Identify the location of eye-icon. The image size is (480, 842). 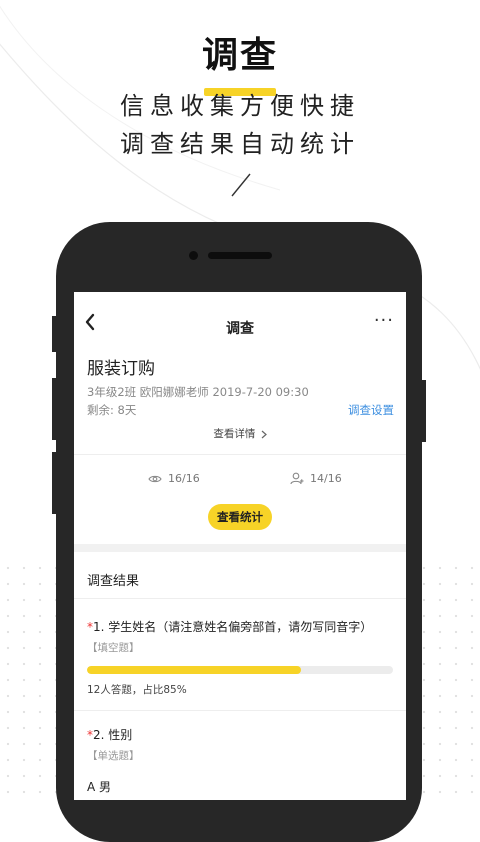
(155, 478).